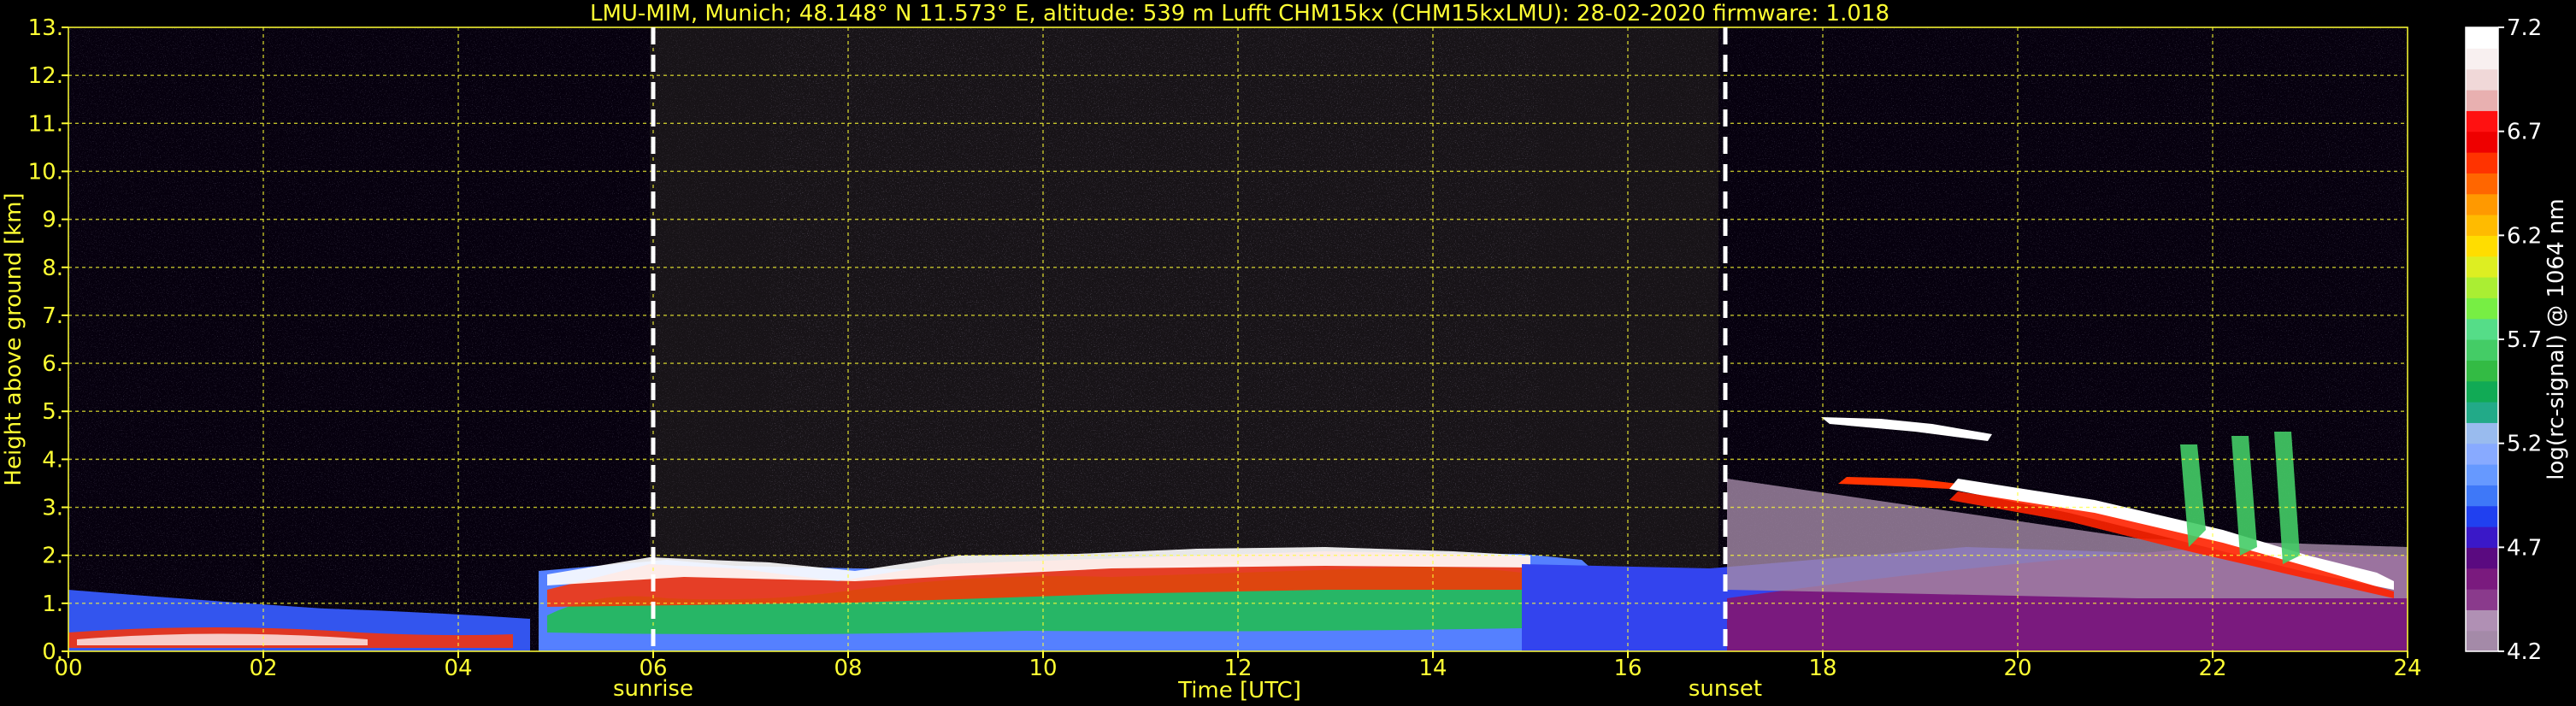 The image size is (2576, 706). Describe the element at coordinates (1725, 689) in the screenshot. I see `sunset-label: sunset` at that location.